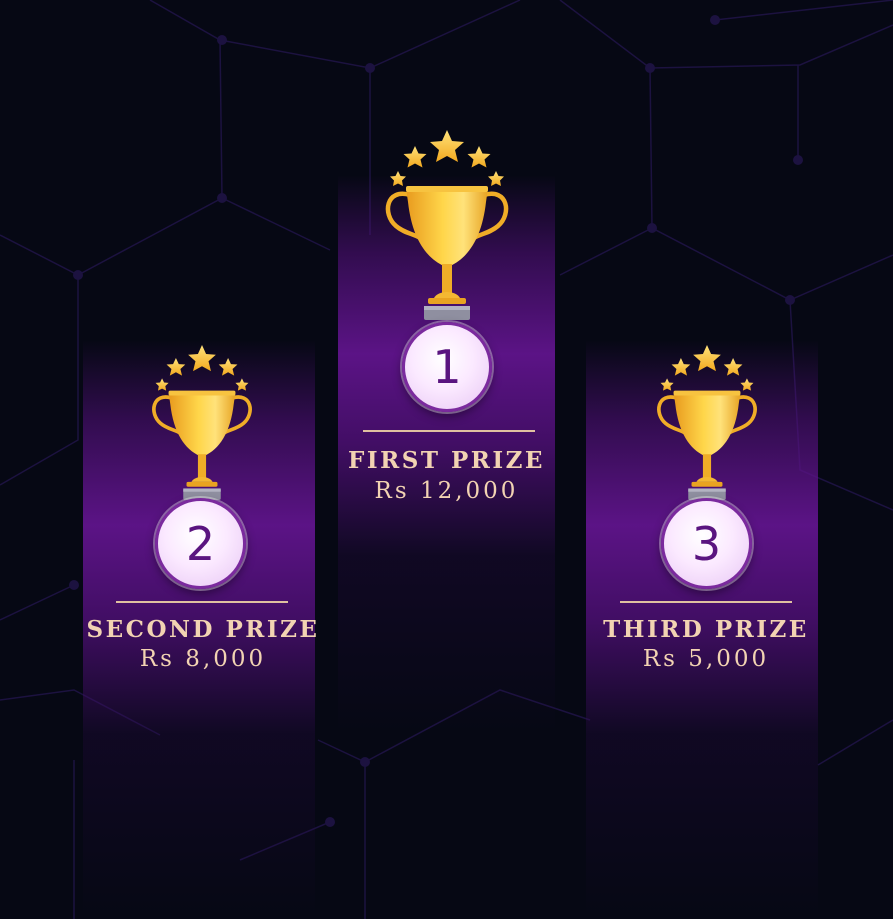 This screenshot has width=893, height=919. I want to click on rank-number: 1, so click(447, 367).